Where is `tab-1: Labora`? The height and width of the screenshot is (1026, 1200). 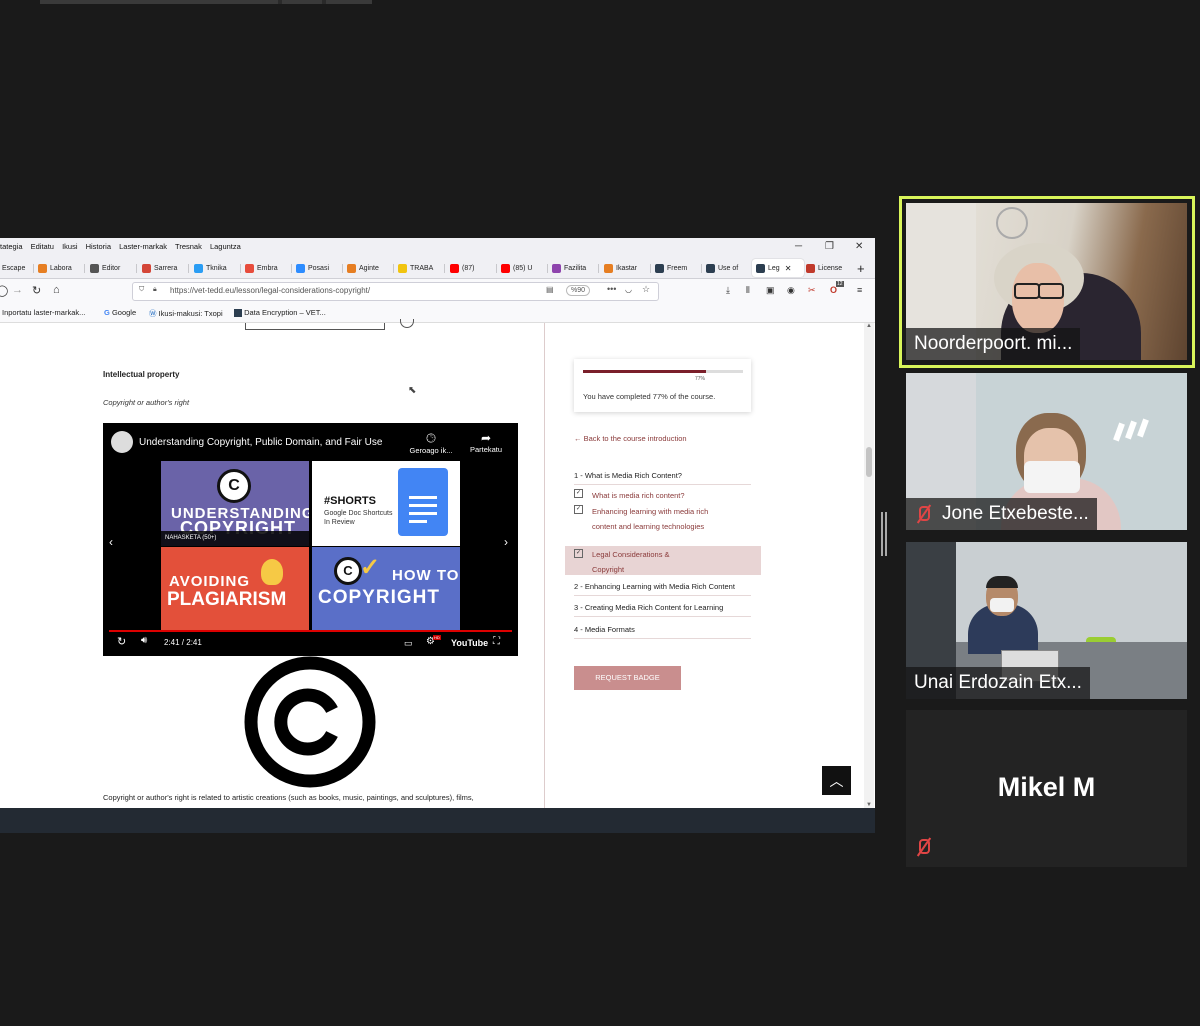 tab-1: Labora is located at coordinates (58, 268).